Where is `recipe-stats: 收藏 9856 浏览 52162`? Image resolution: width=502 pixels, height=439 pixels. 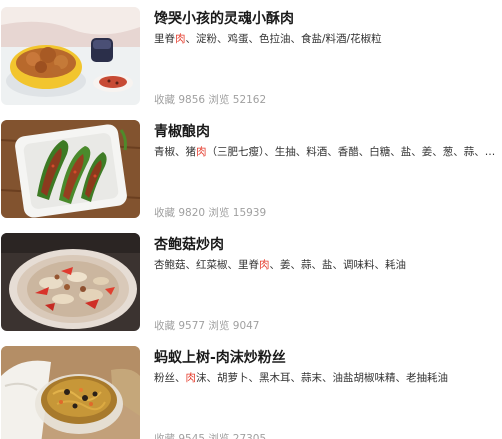
recipe-stats: 收藏 9856 浏览 52162 is located at coordinates (210, 99).